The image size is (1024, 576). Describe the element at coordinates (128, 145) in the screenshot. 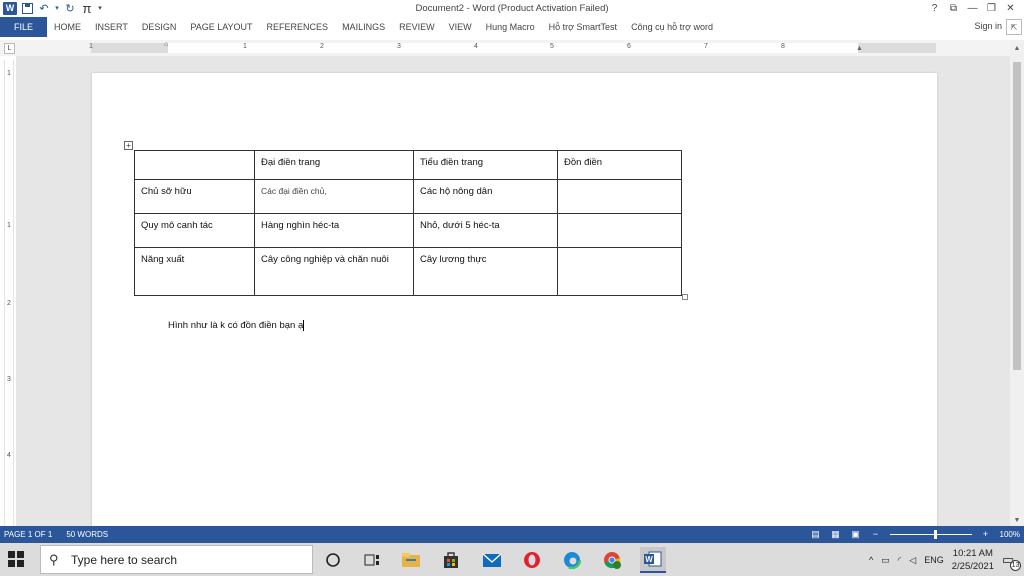

I see `table-move-handle: +` at that location.